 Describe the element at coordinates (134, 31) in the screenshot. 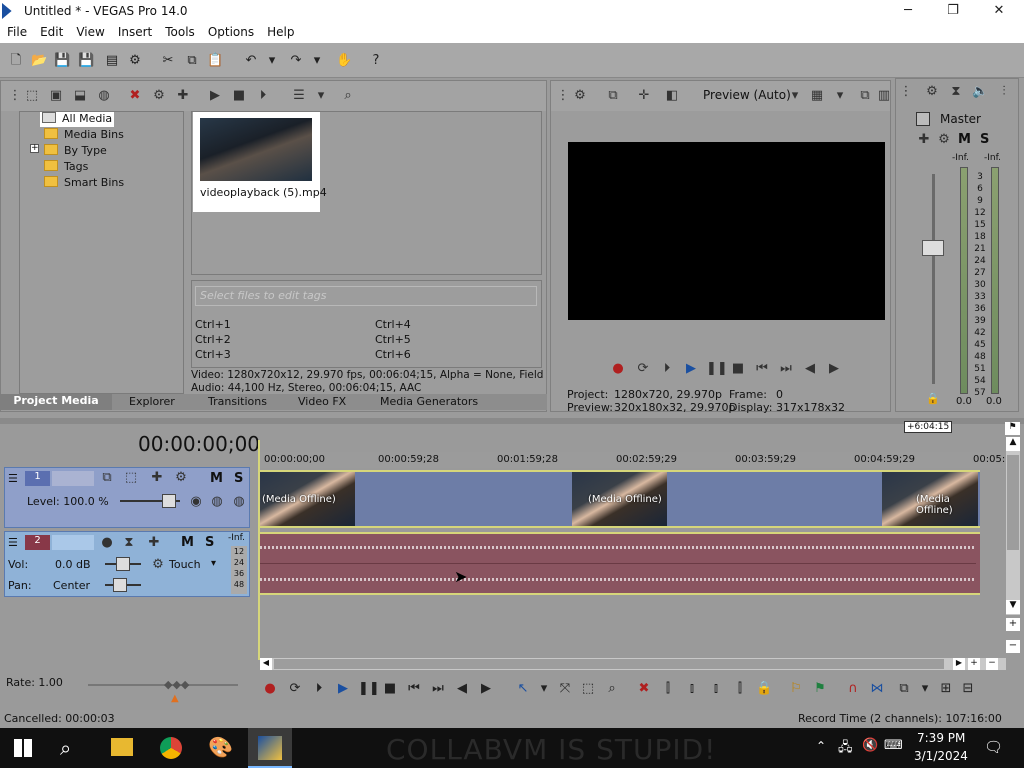

I see `menu-insert: Insert` at that location.